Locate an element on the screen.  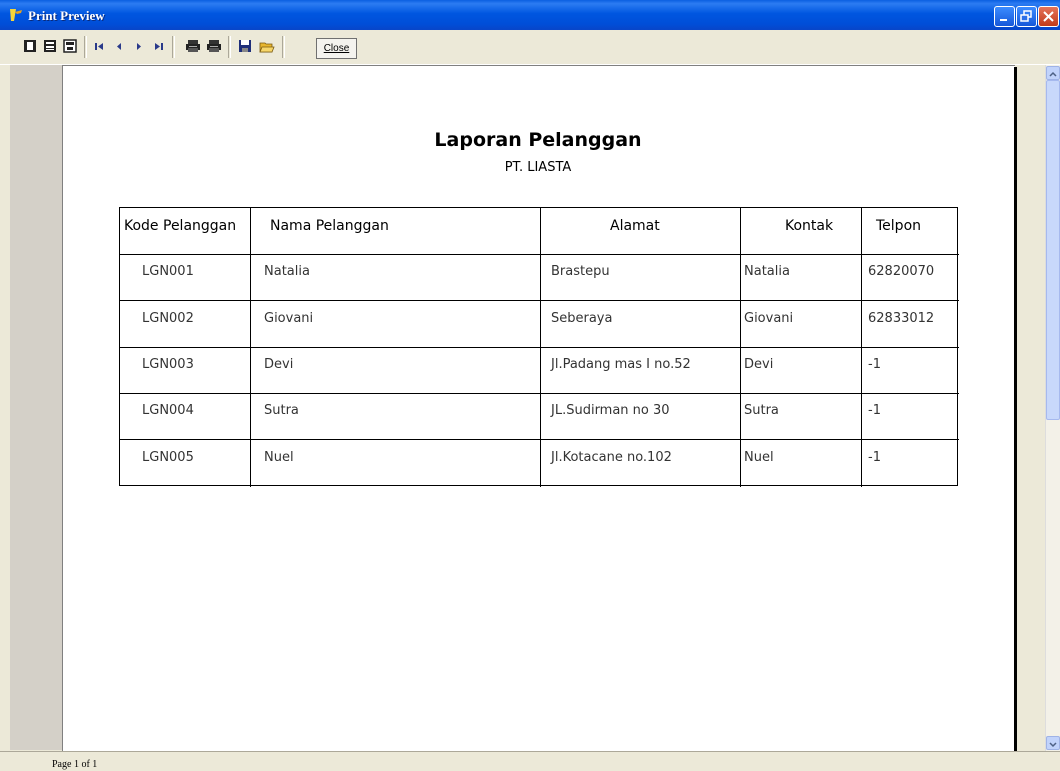
next-page-button is located at coordinates (139, 46).